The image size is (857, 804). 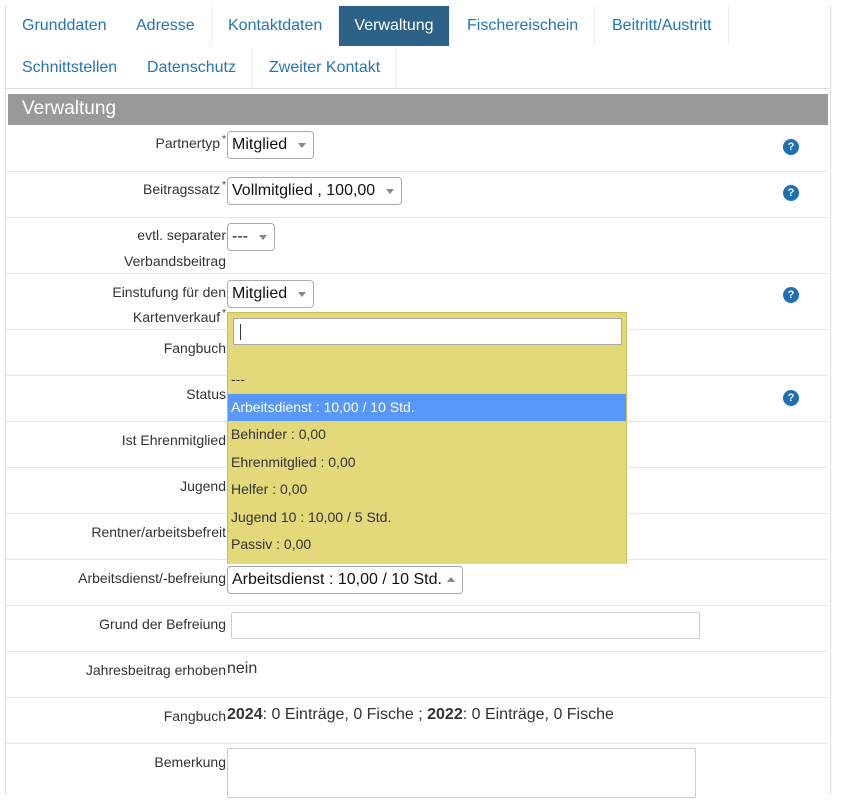 What do you see at coordinates (240, 332) in the screenshot?
I see `text-cursor` at bounding box center [240, 332].